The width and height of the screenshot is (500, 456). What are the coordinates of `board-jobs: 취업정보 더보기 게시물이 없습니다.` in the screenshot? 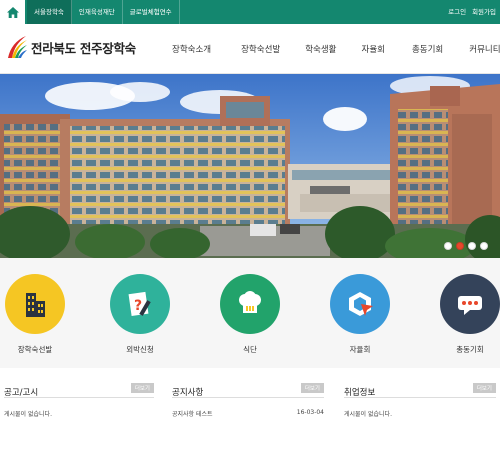 It's located at (420, 410).